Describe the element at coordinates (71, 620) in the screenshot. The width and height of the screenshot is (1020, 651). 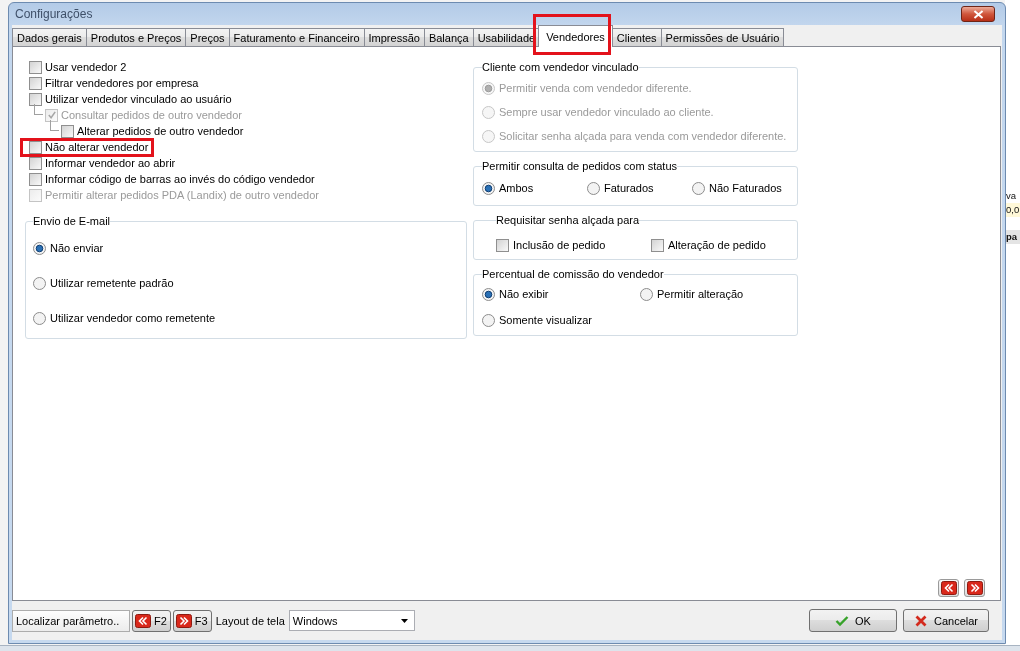
I see `search-field: Localizar parâmetro..` at that location.